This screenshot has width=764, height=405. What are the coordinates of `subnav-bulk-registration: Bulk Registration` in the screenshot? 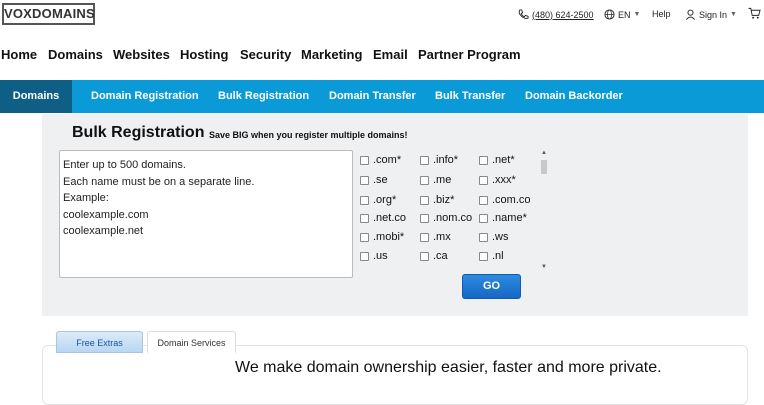 It's located at (263, 96).